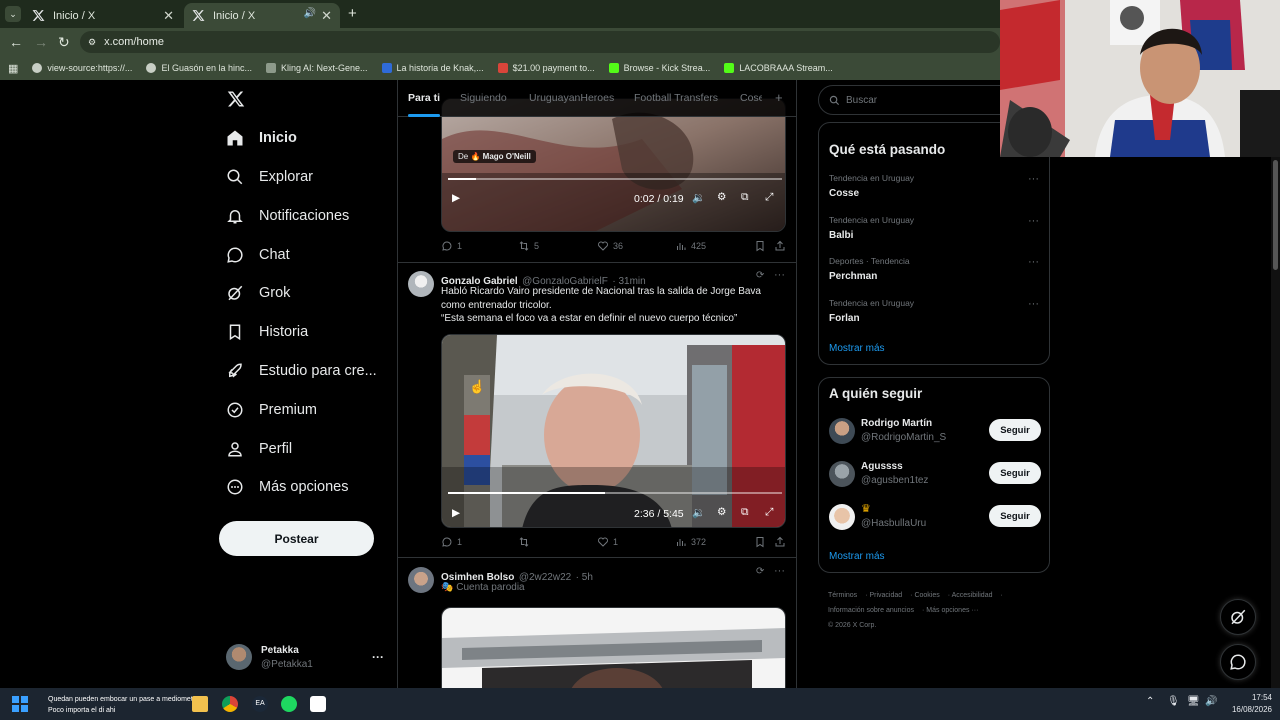 This screenshot has width=1280, height=720. What do you see at coordinates (289, 704) in the screenshot?
I see `spotify-icon` at bounding box center [289, 704].